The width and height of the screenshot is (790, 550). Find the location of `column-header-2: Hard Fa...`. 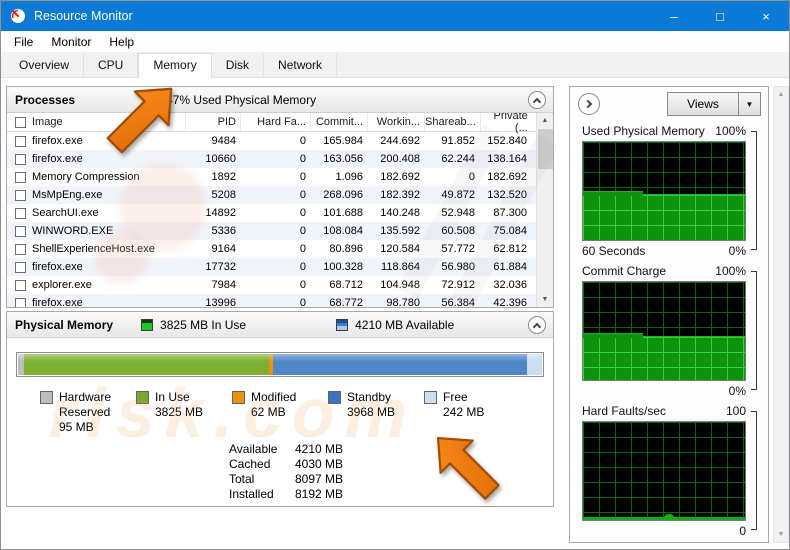

column-header-2: Hard Fa... is located at coordinates (275, 122).